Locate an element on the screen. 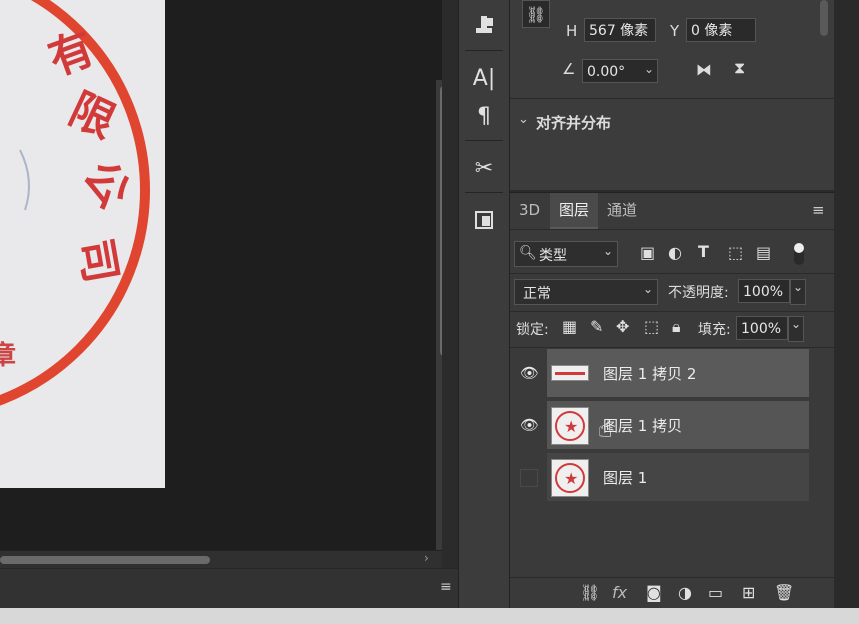 This screenshot has width=859, height=624. tools-icon: ✂ is located at coordinates (484, 168).